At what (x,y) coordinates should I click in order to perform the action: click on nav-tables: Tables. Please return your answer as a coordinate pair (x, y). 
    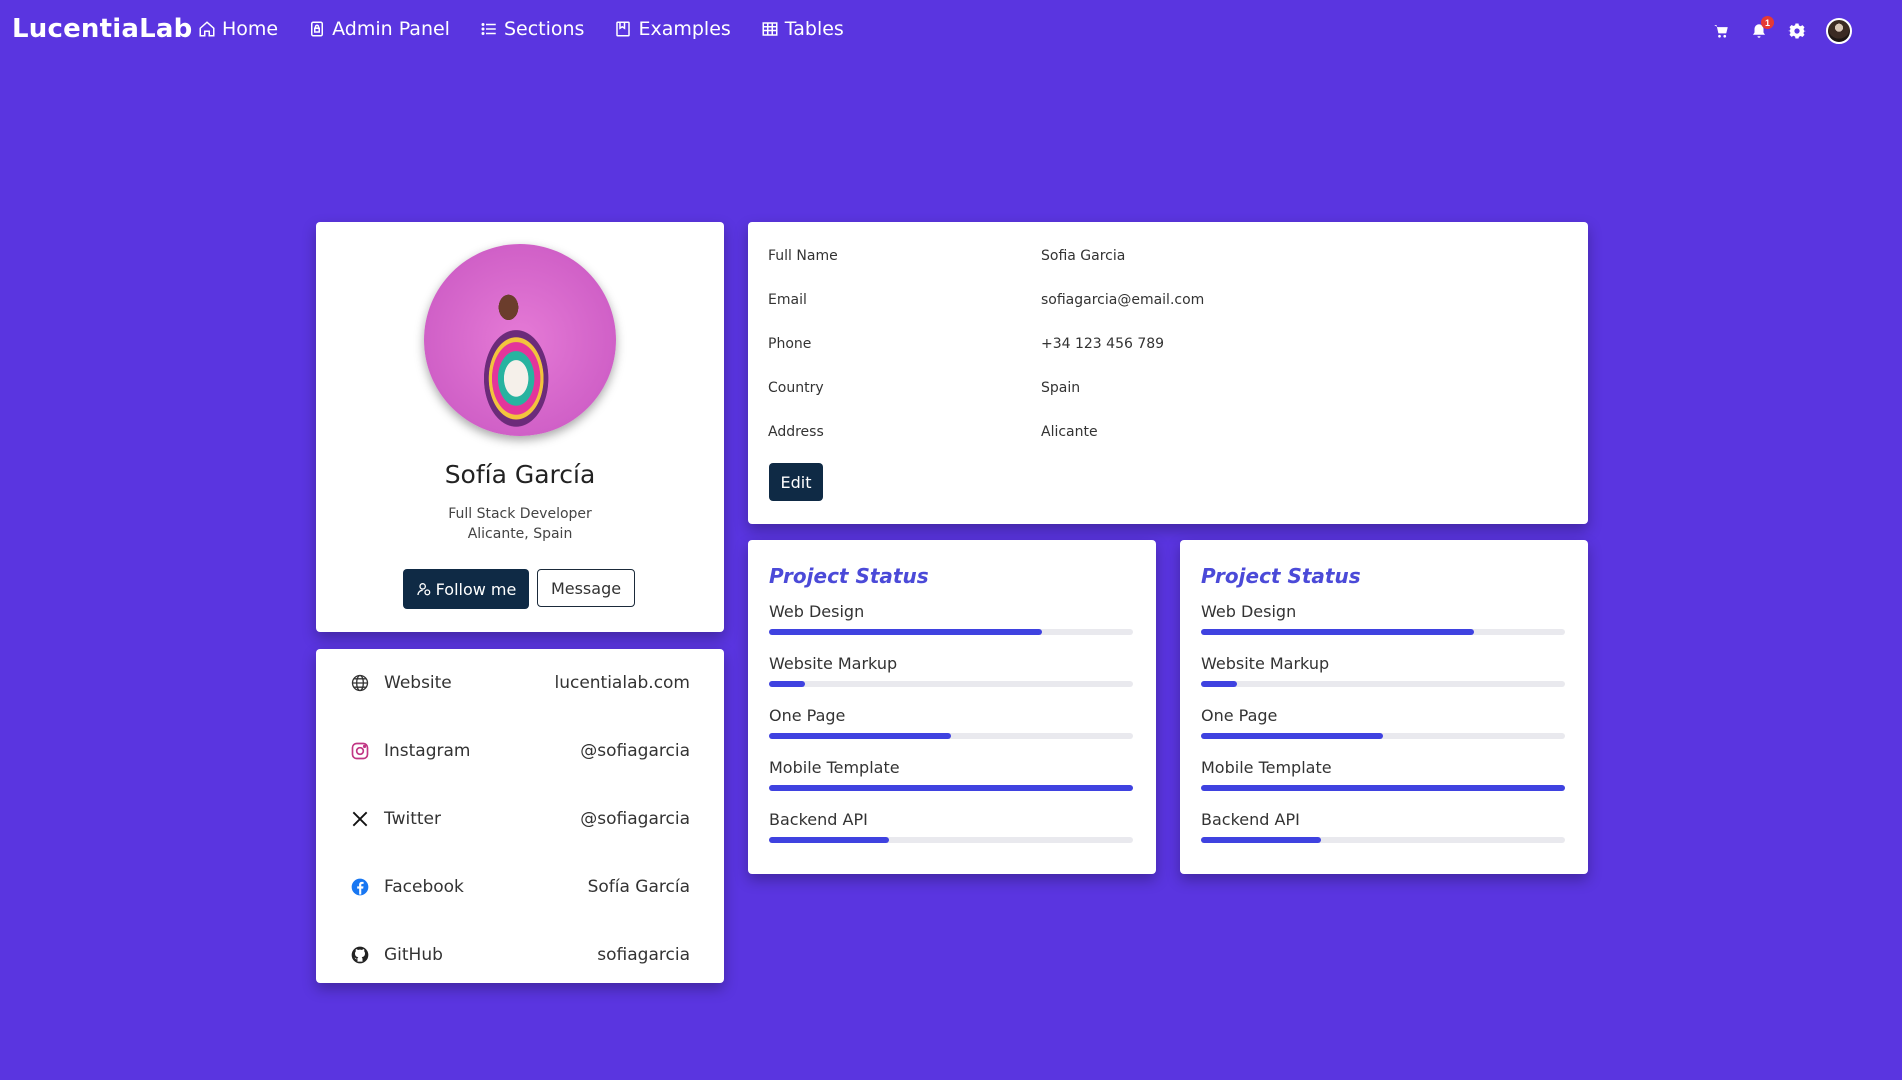
    Looking at the image, I should click on (802, 29).